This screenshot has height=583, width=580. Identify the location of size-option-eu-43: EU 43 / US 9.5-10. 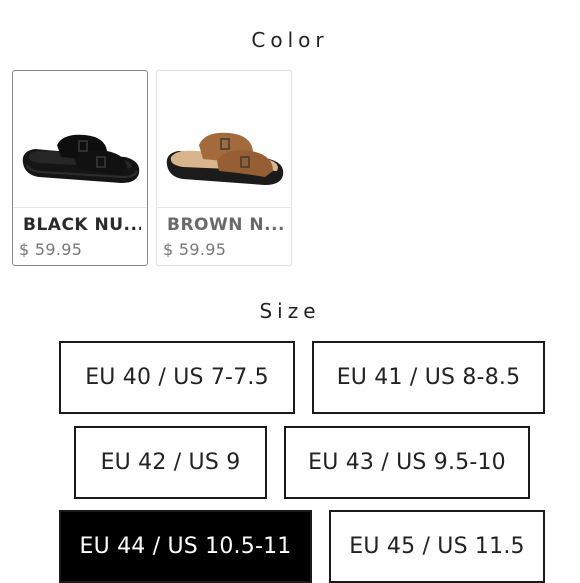
(407, 462).